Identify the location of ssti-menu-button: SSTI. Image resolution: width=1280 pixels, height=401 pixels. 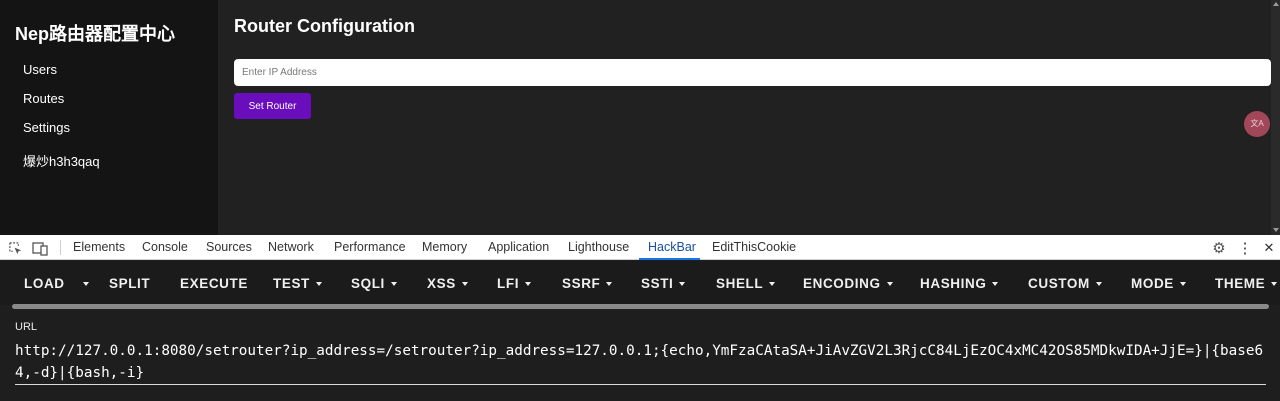
(663, 283).